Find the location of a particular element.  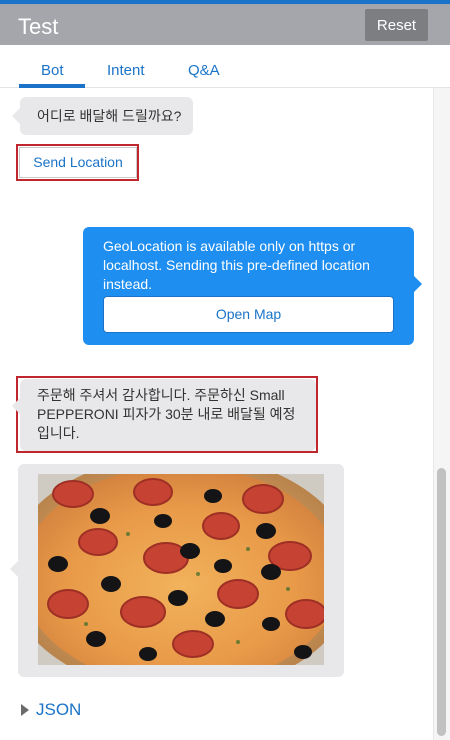

bot-message-text: 어디로 배달해 드릴까요? is located at coordinates (109, 116).